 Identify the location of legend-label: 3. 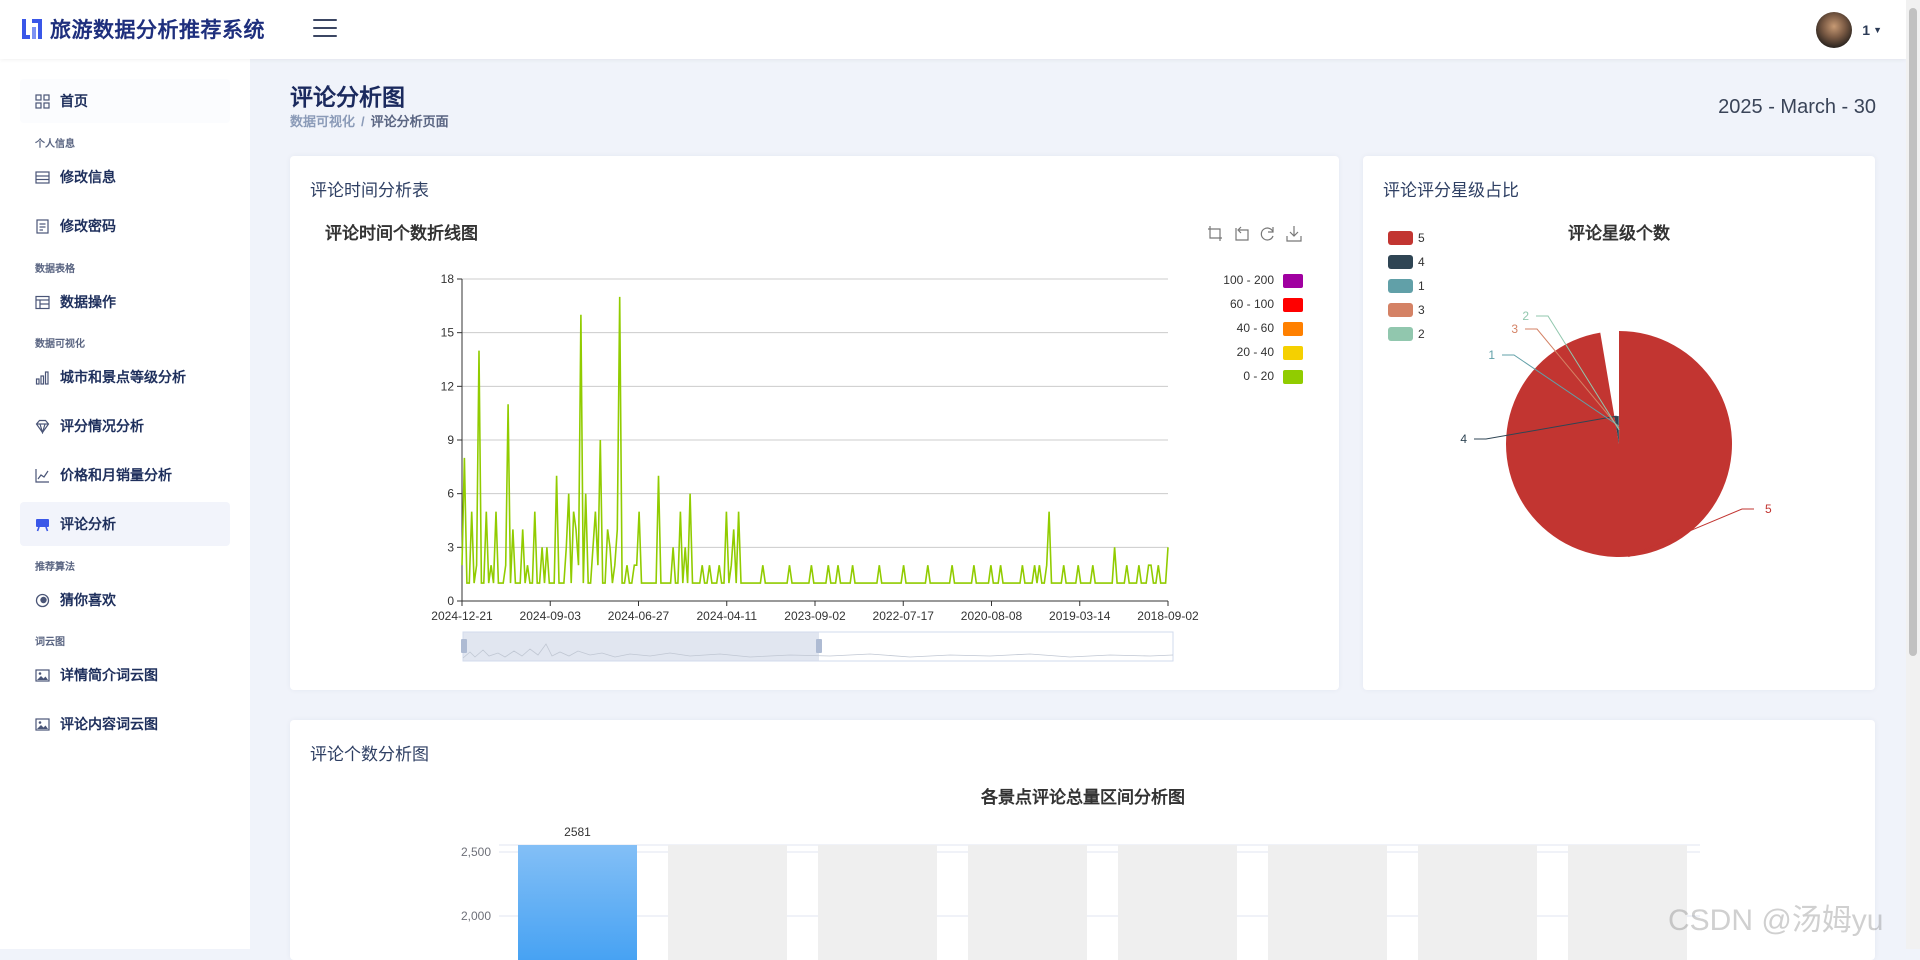
(1421, 310).